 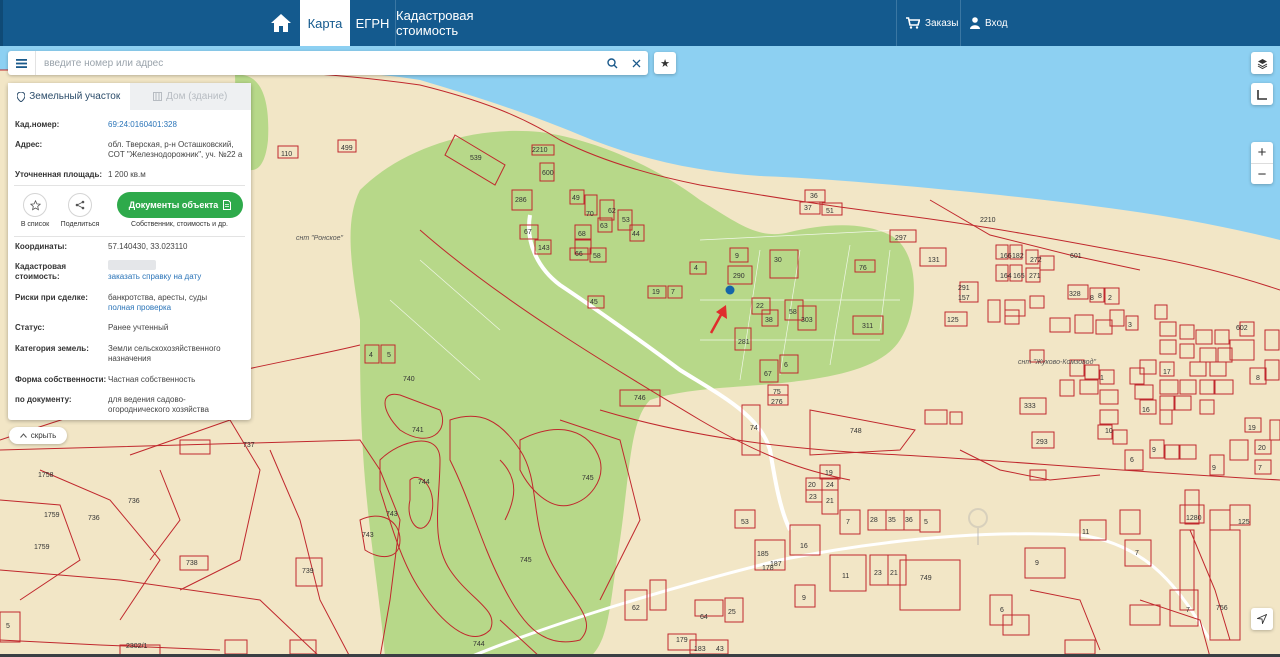 What do you see at coordinates (1262, 152) in the screenshot?
I see `zoom-in-button: +` at bounding box center [1262, 152].